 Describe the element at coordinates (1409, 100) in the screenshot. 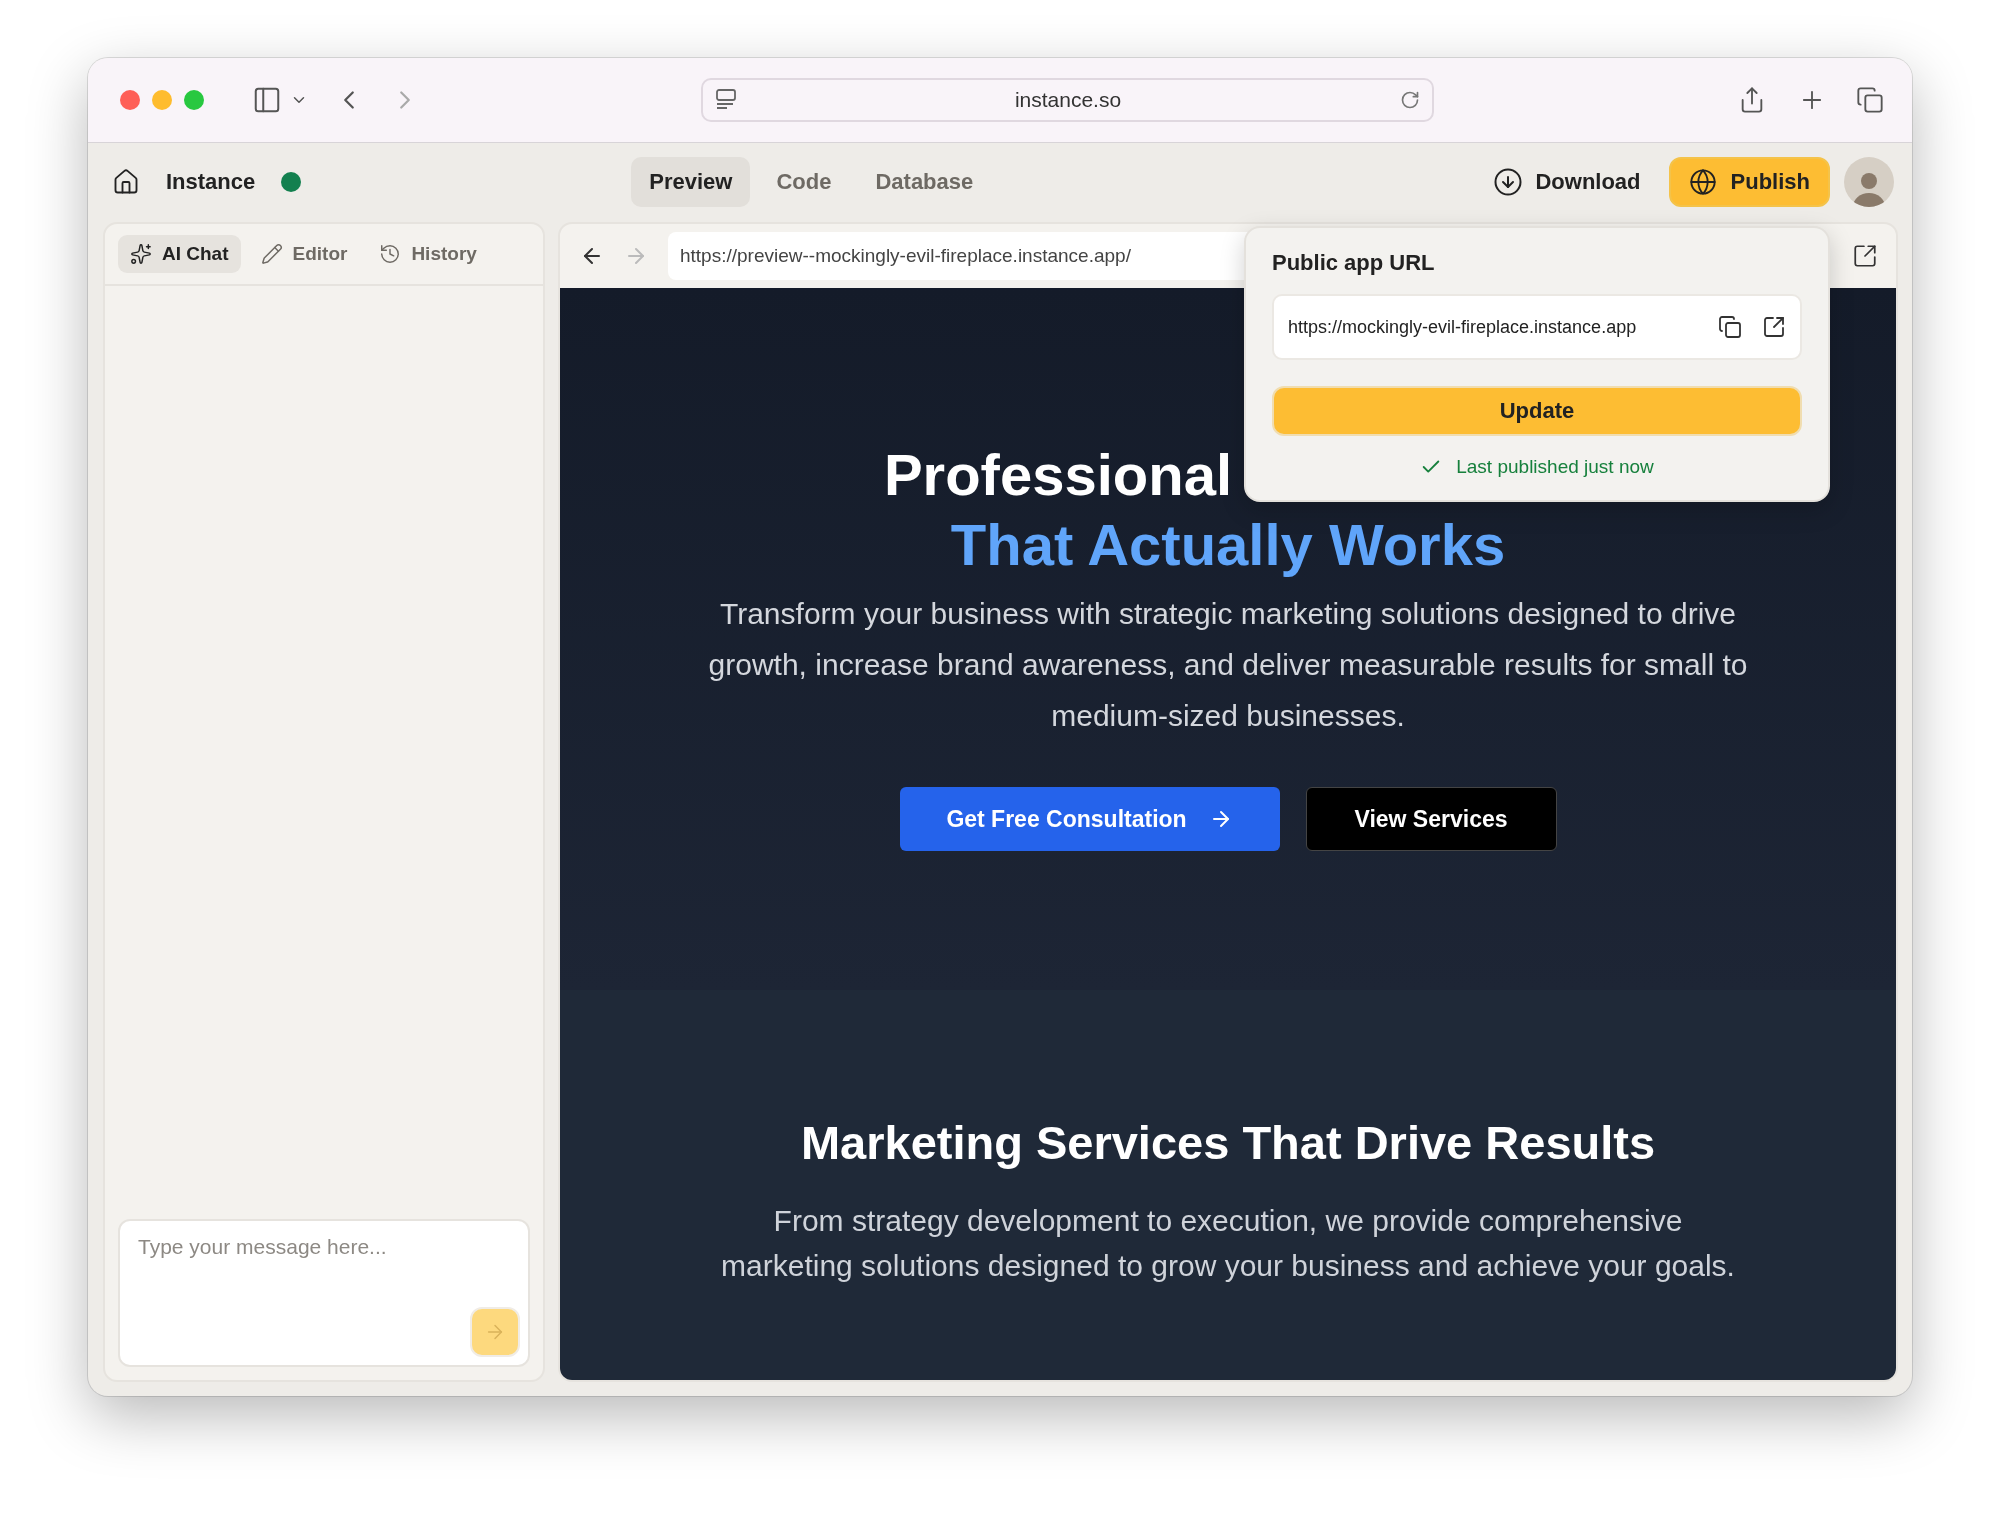

I see `reload-icon` at that location.